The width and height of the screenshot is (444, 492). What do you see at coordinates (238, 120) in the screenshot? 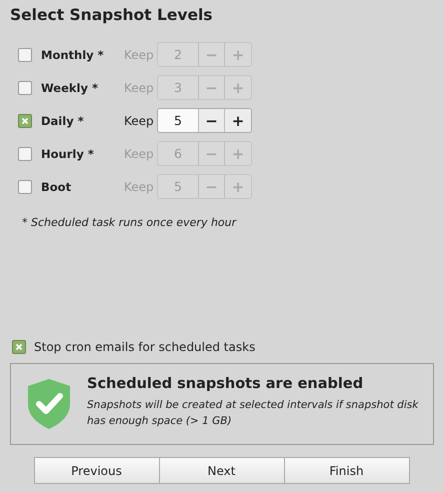
I see `increment-button: +` at bounding box center [238, 120].